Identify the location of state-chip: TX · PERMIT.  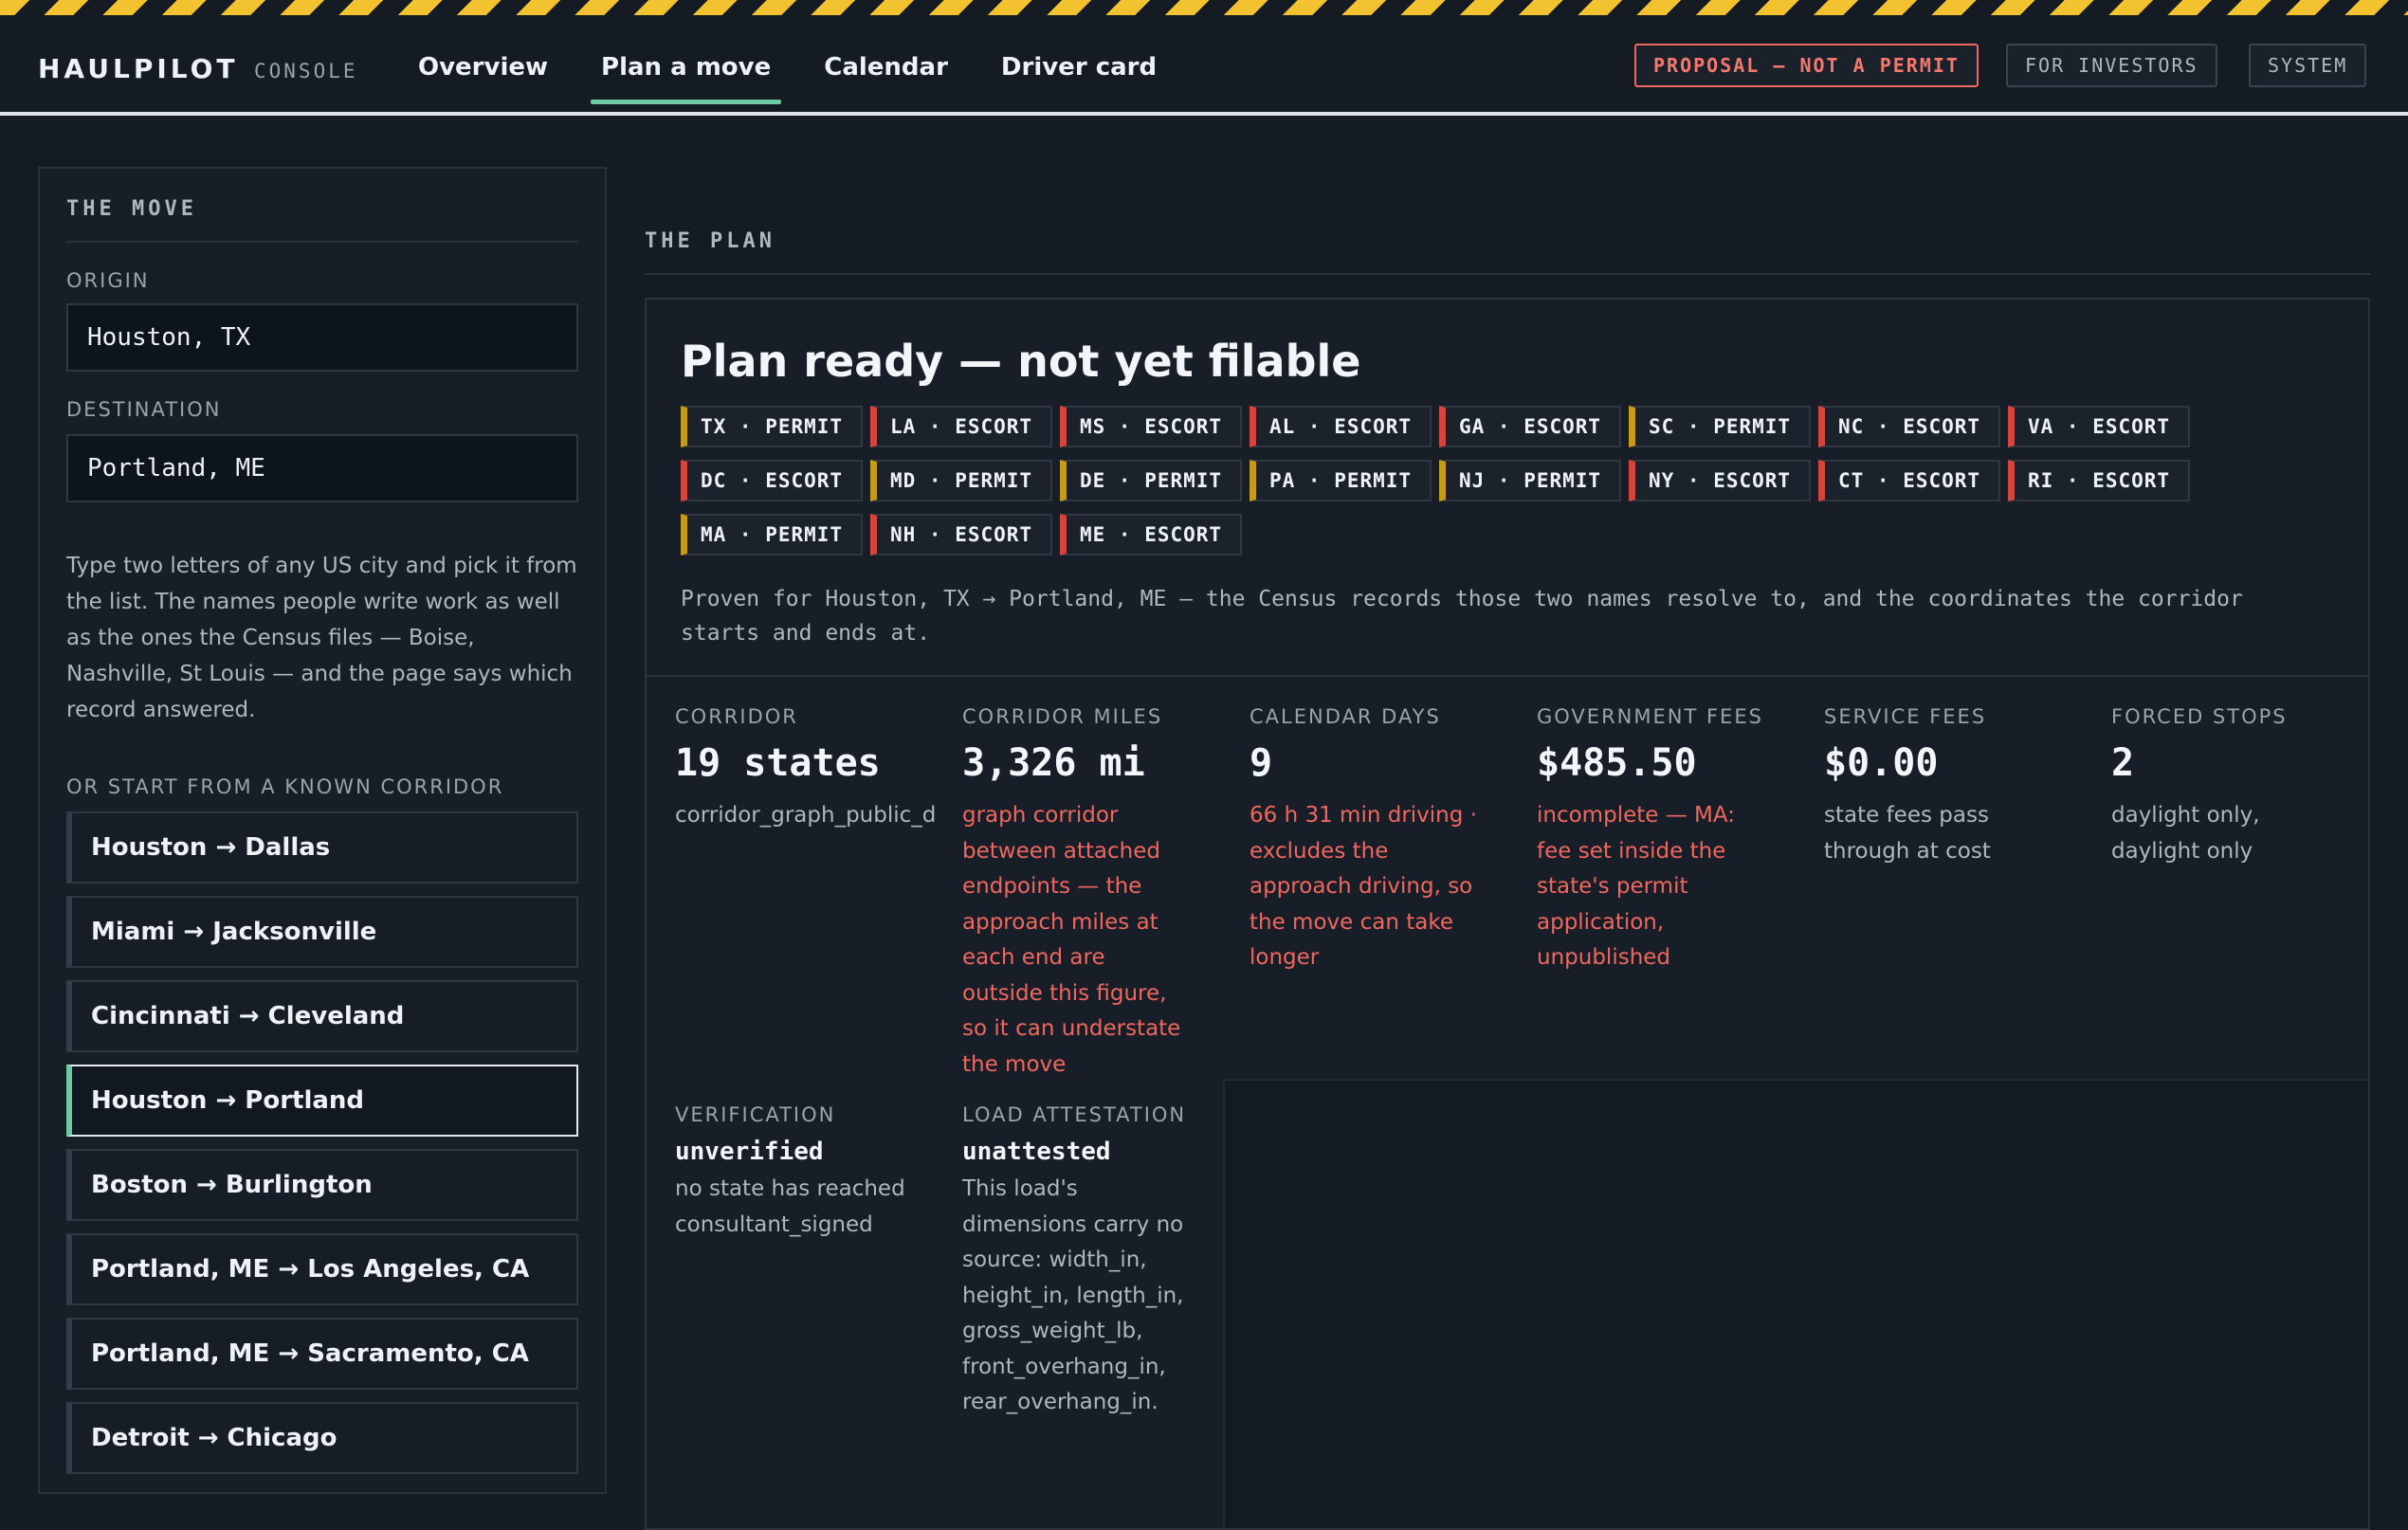
(772, 427).